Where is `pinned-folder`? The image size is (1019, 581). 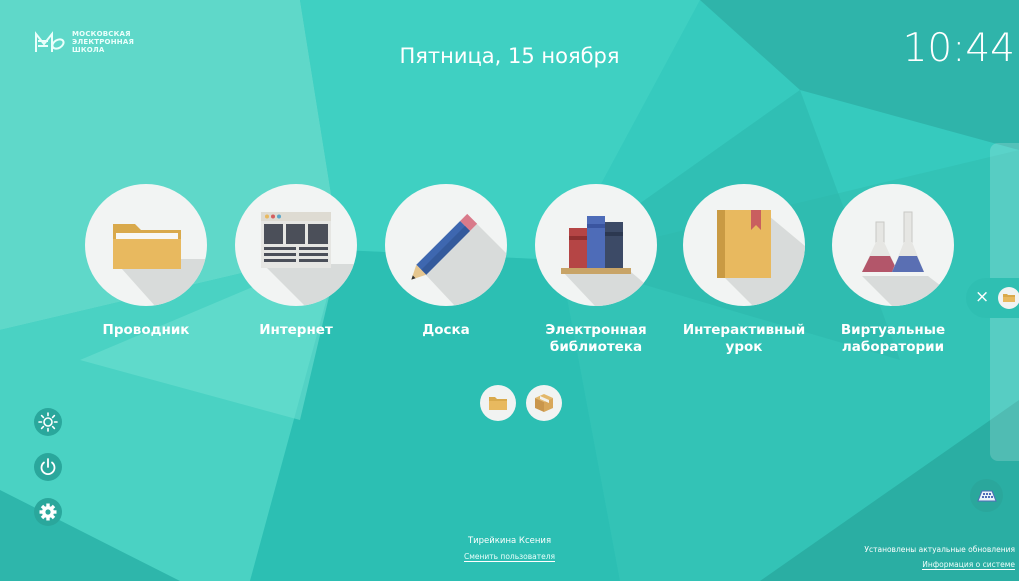 pinned-folder is located at coordinates (498, 403).